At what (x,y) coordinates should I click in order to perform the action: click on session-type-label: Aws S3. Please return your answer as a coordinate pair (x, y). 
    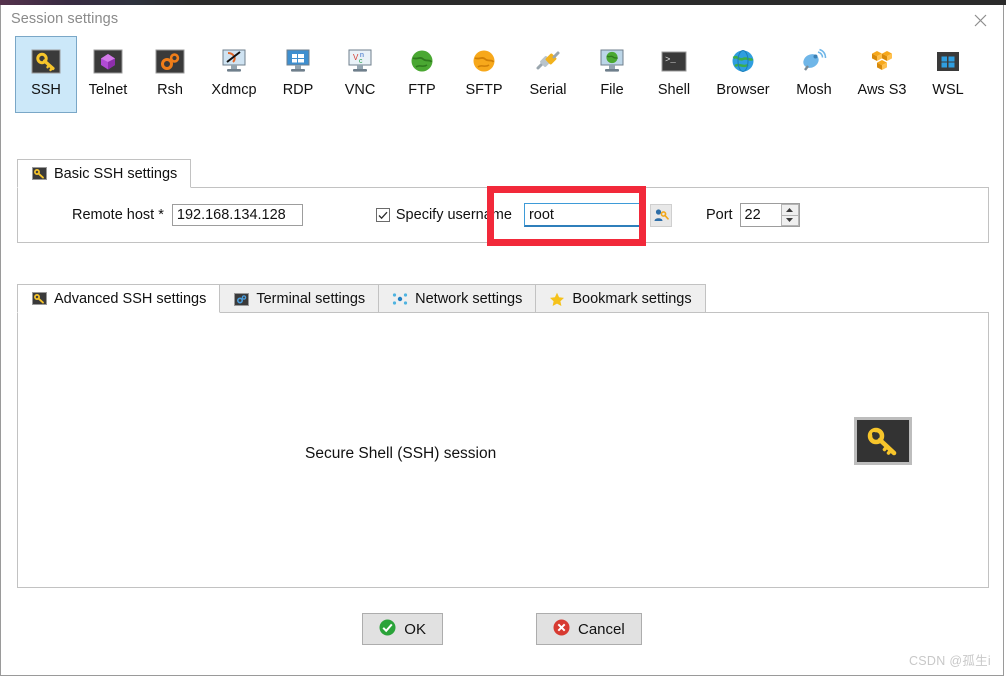
    Looking at the image, I should click on (882, 90).